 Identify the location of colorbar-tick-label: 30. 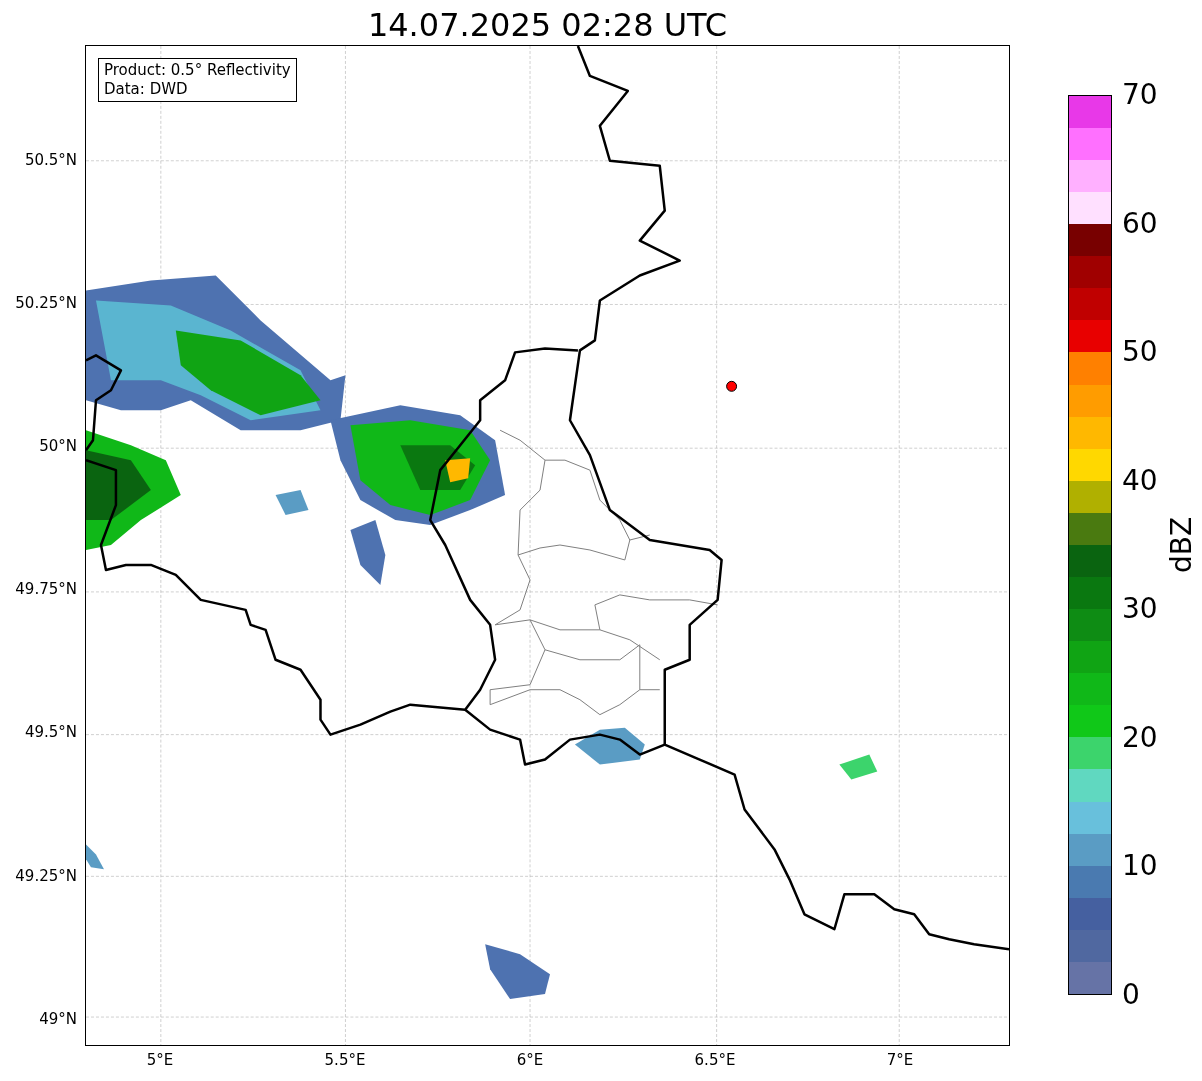
(1140, 609).